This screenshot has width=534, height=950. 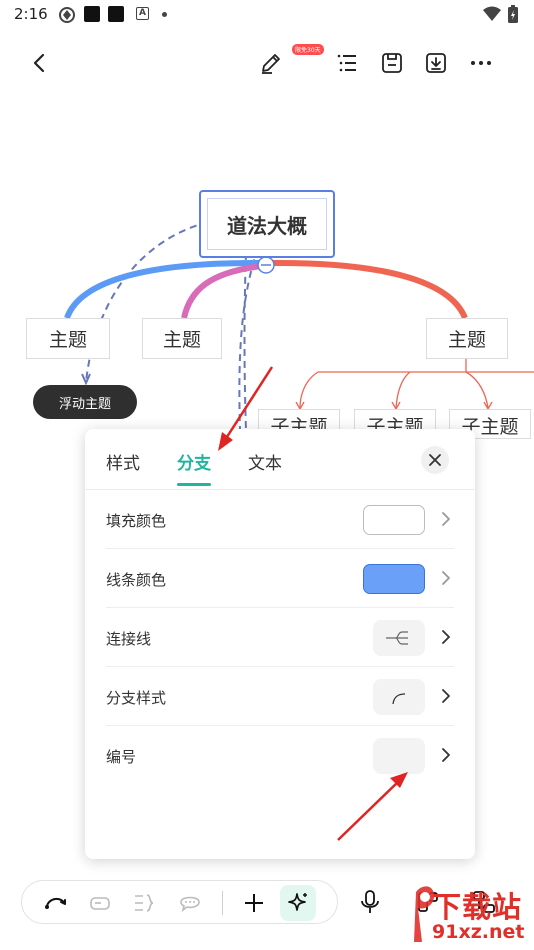 I want to click on annotation-arrow-numbering, so click(x=369, y=810).